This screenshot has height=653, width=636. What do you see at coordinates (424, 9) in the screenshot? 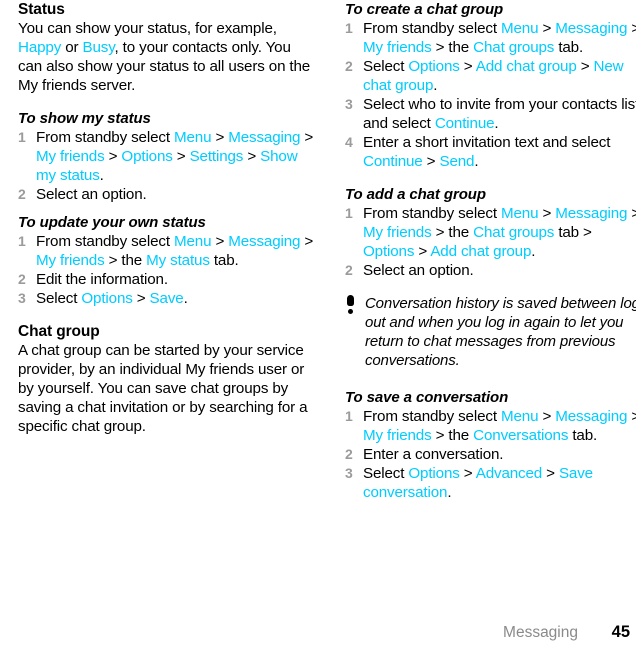
I see `procedure-heading-create-chat-group: To create a chat group` at bounding box center [424, 9].